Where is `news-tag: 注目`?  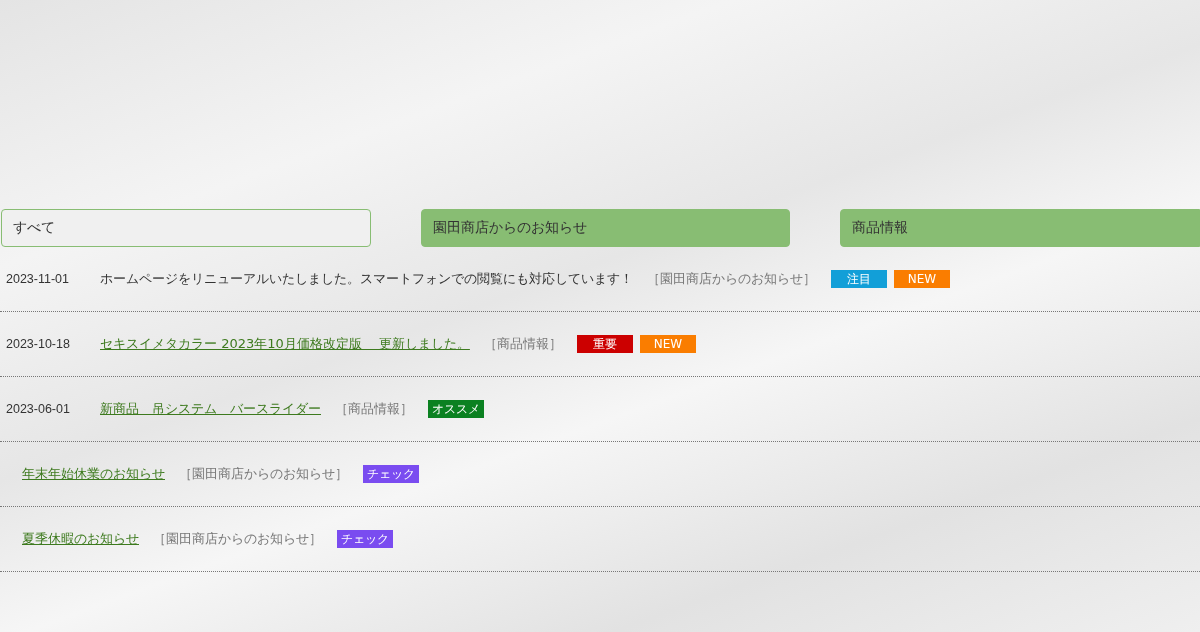 news-tag: 注目 is located at coordinates (859, 279).